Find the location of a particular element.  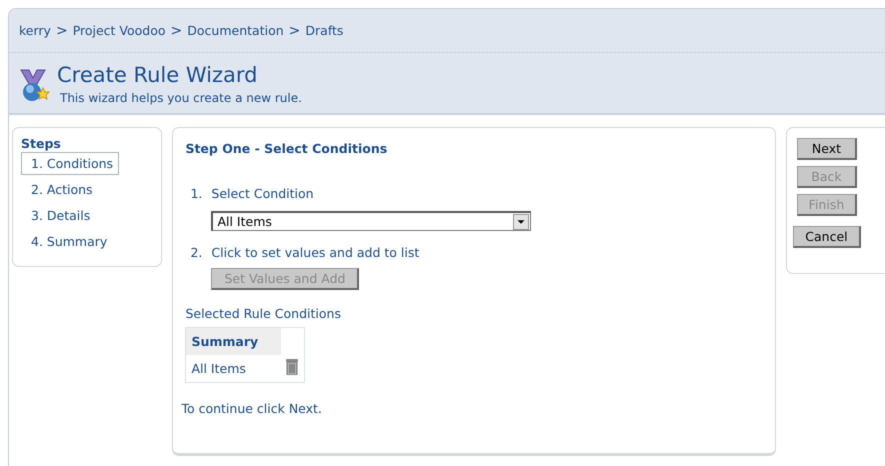

step-item: 2. Actions is located at coordinates (60, 189).